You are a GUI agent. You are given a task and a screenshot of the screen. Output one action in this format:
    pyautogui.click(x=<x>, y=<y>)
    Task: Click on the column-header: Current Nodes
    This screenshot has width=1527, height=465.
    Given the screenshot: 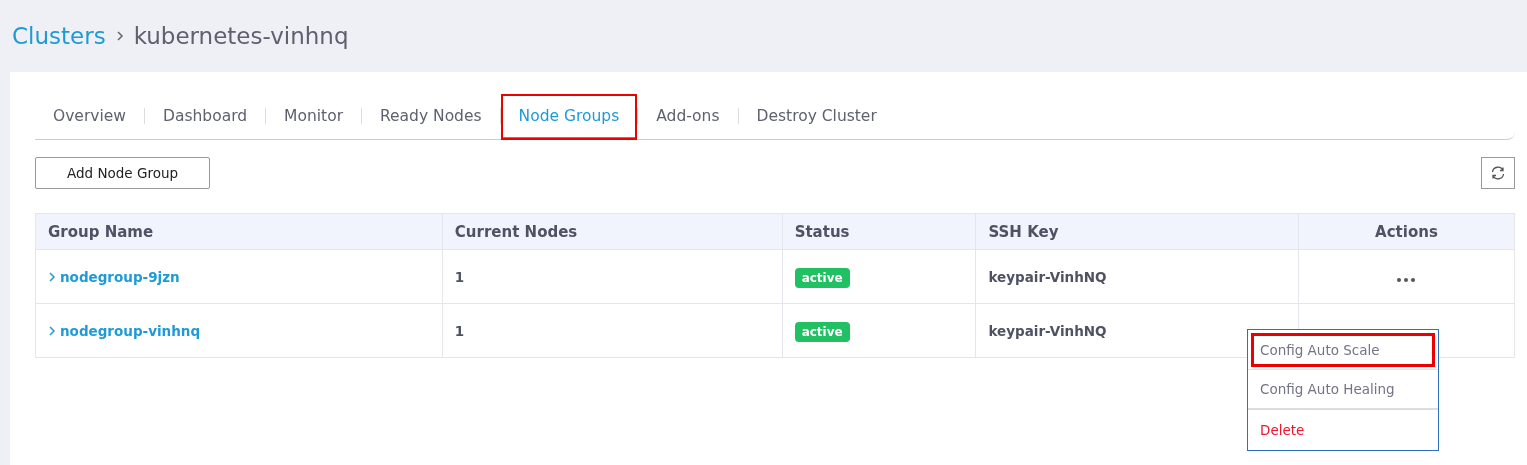 What is the action you would take?
    pyautogui.click(x=612, y=231)
    